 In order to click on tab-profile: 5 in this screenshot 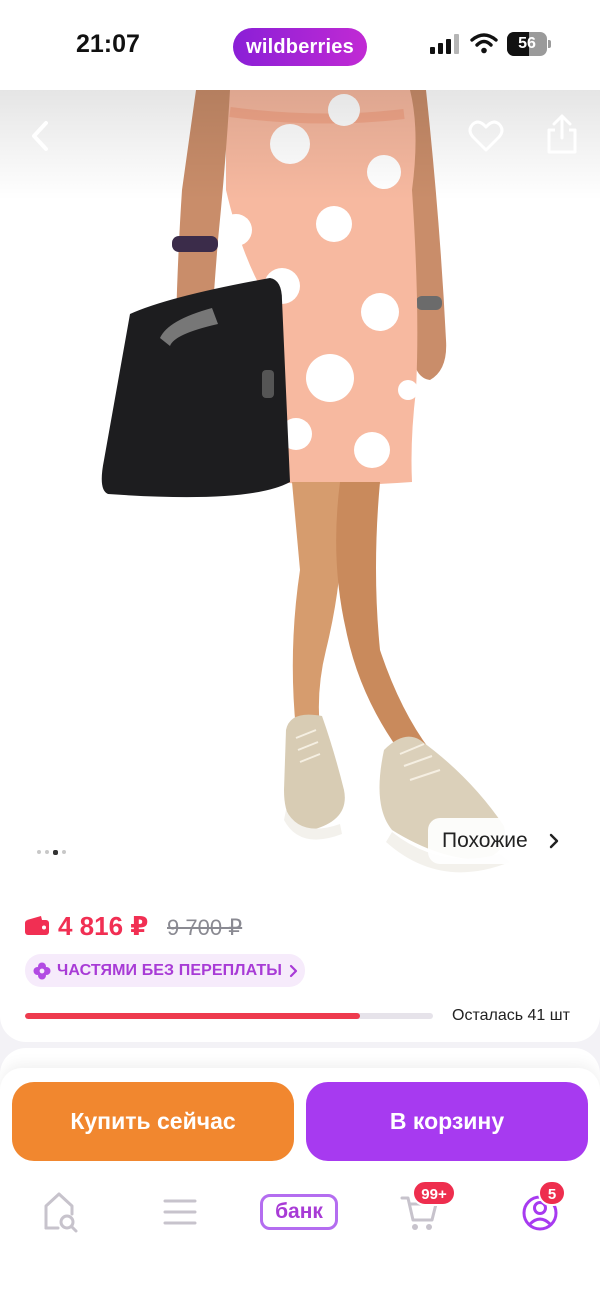, I will do `click(542, 1209)`.